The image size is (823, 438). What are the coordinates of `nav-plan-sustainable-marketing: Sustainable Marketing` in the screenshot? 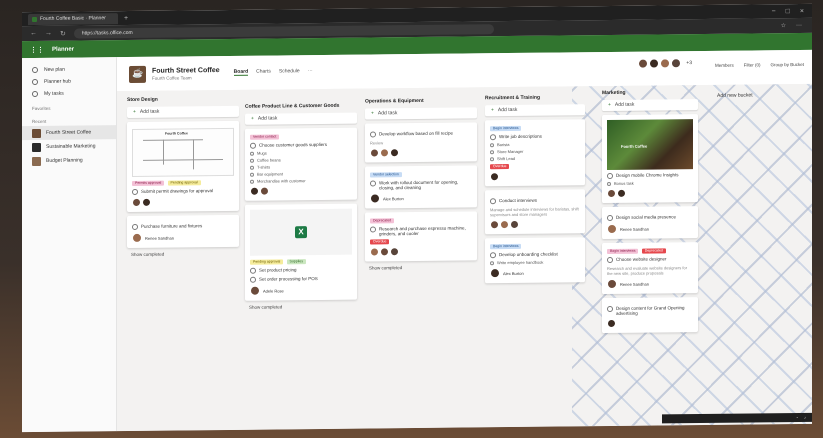 It's located at (69, 146).